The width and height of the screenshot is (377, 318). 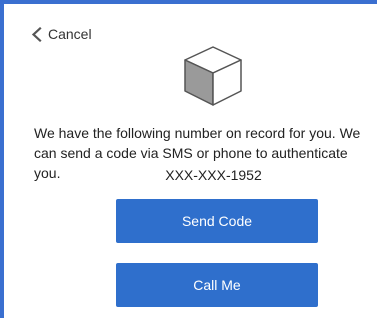 I want to click on chevron-left-icon, so click(x=36, y=34).